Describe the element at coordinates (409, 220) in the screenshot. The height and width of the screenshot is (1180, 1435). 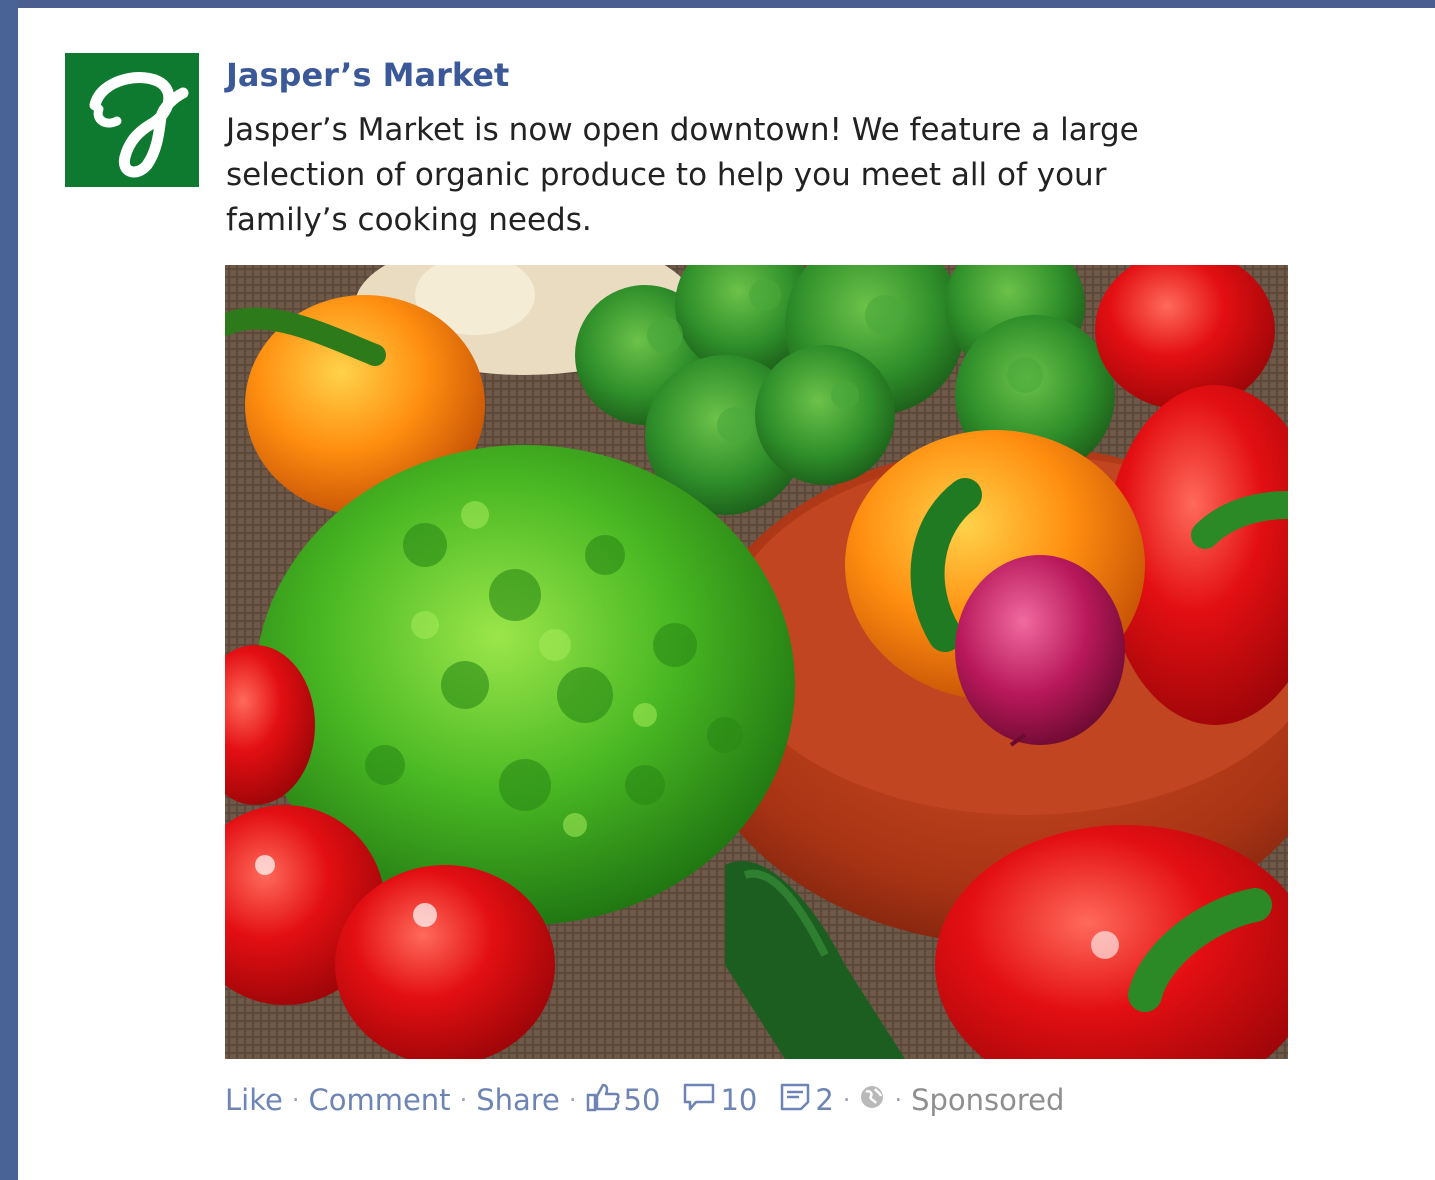
I see `post-text-line: family’s cooking needs.` at that location.